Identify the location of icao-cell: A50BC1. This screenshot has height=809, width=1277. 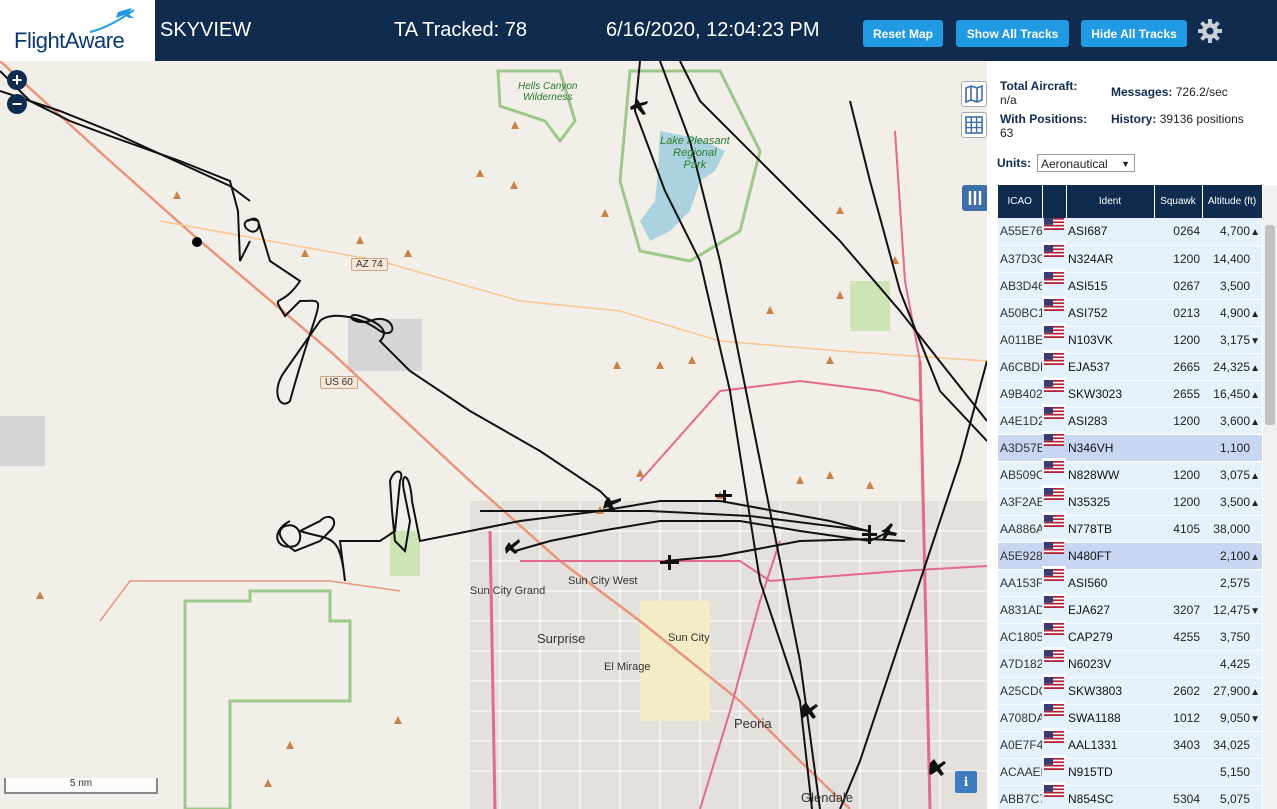
(1020, 313).